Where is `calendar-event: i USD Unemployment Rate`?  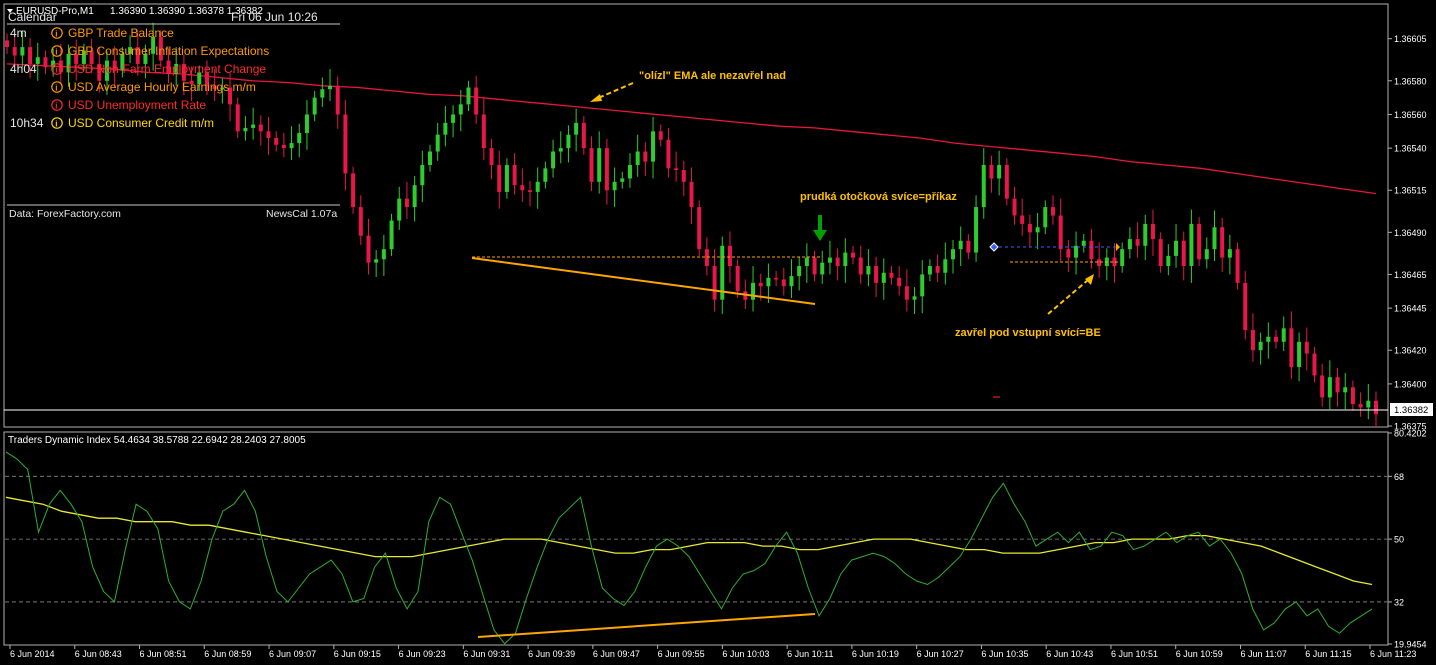 calendar-event: i USD Unemployment Rate is located at coordinates (129, 105).